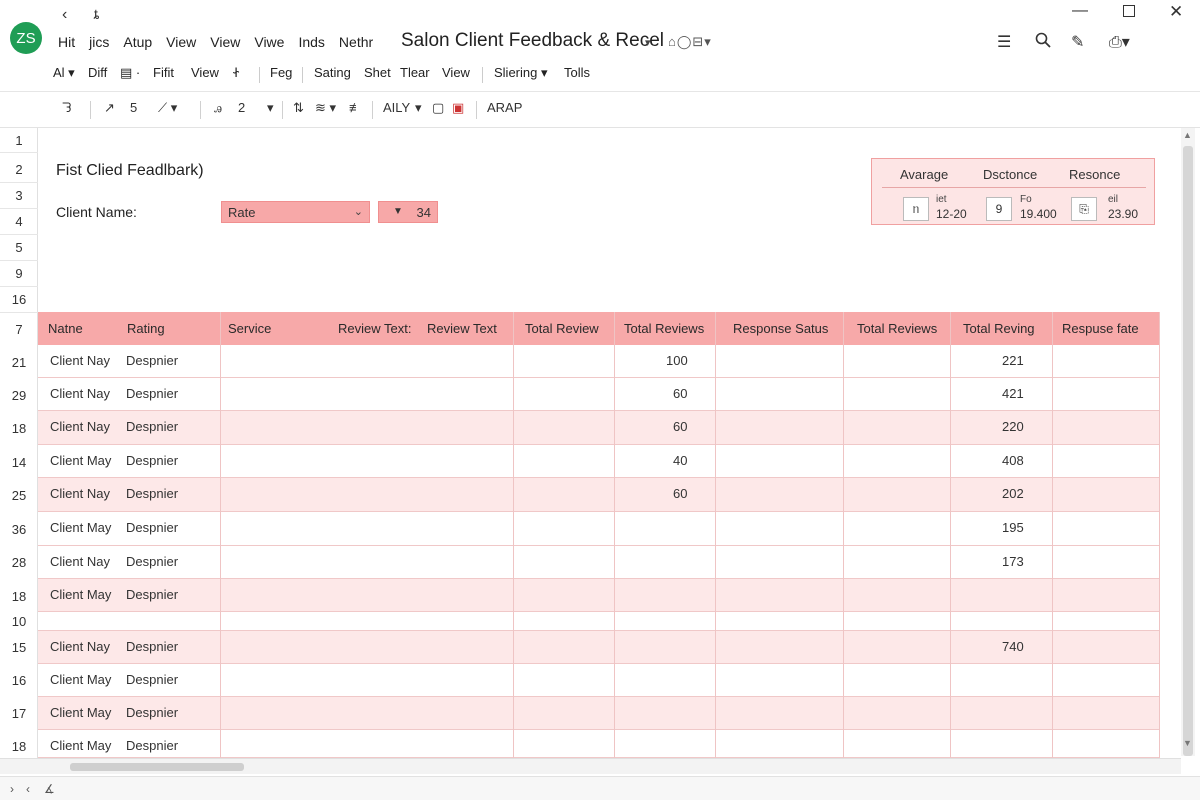 This screenshot has width=1200, height=800. I want to click on row-number: 5, so click(19, 247).